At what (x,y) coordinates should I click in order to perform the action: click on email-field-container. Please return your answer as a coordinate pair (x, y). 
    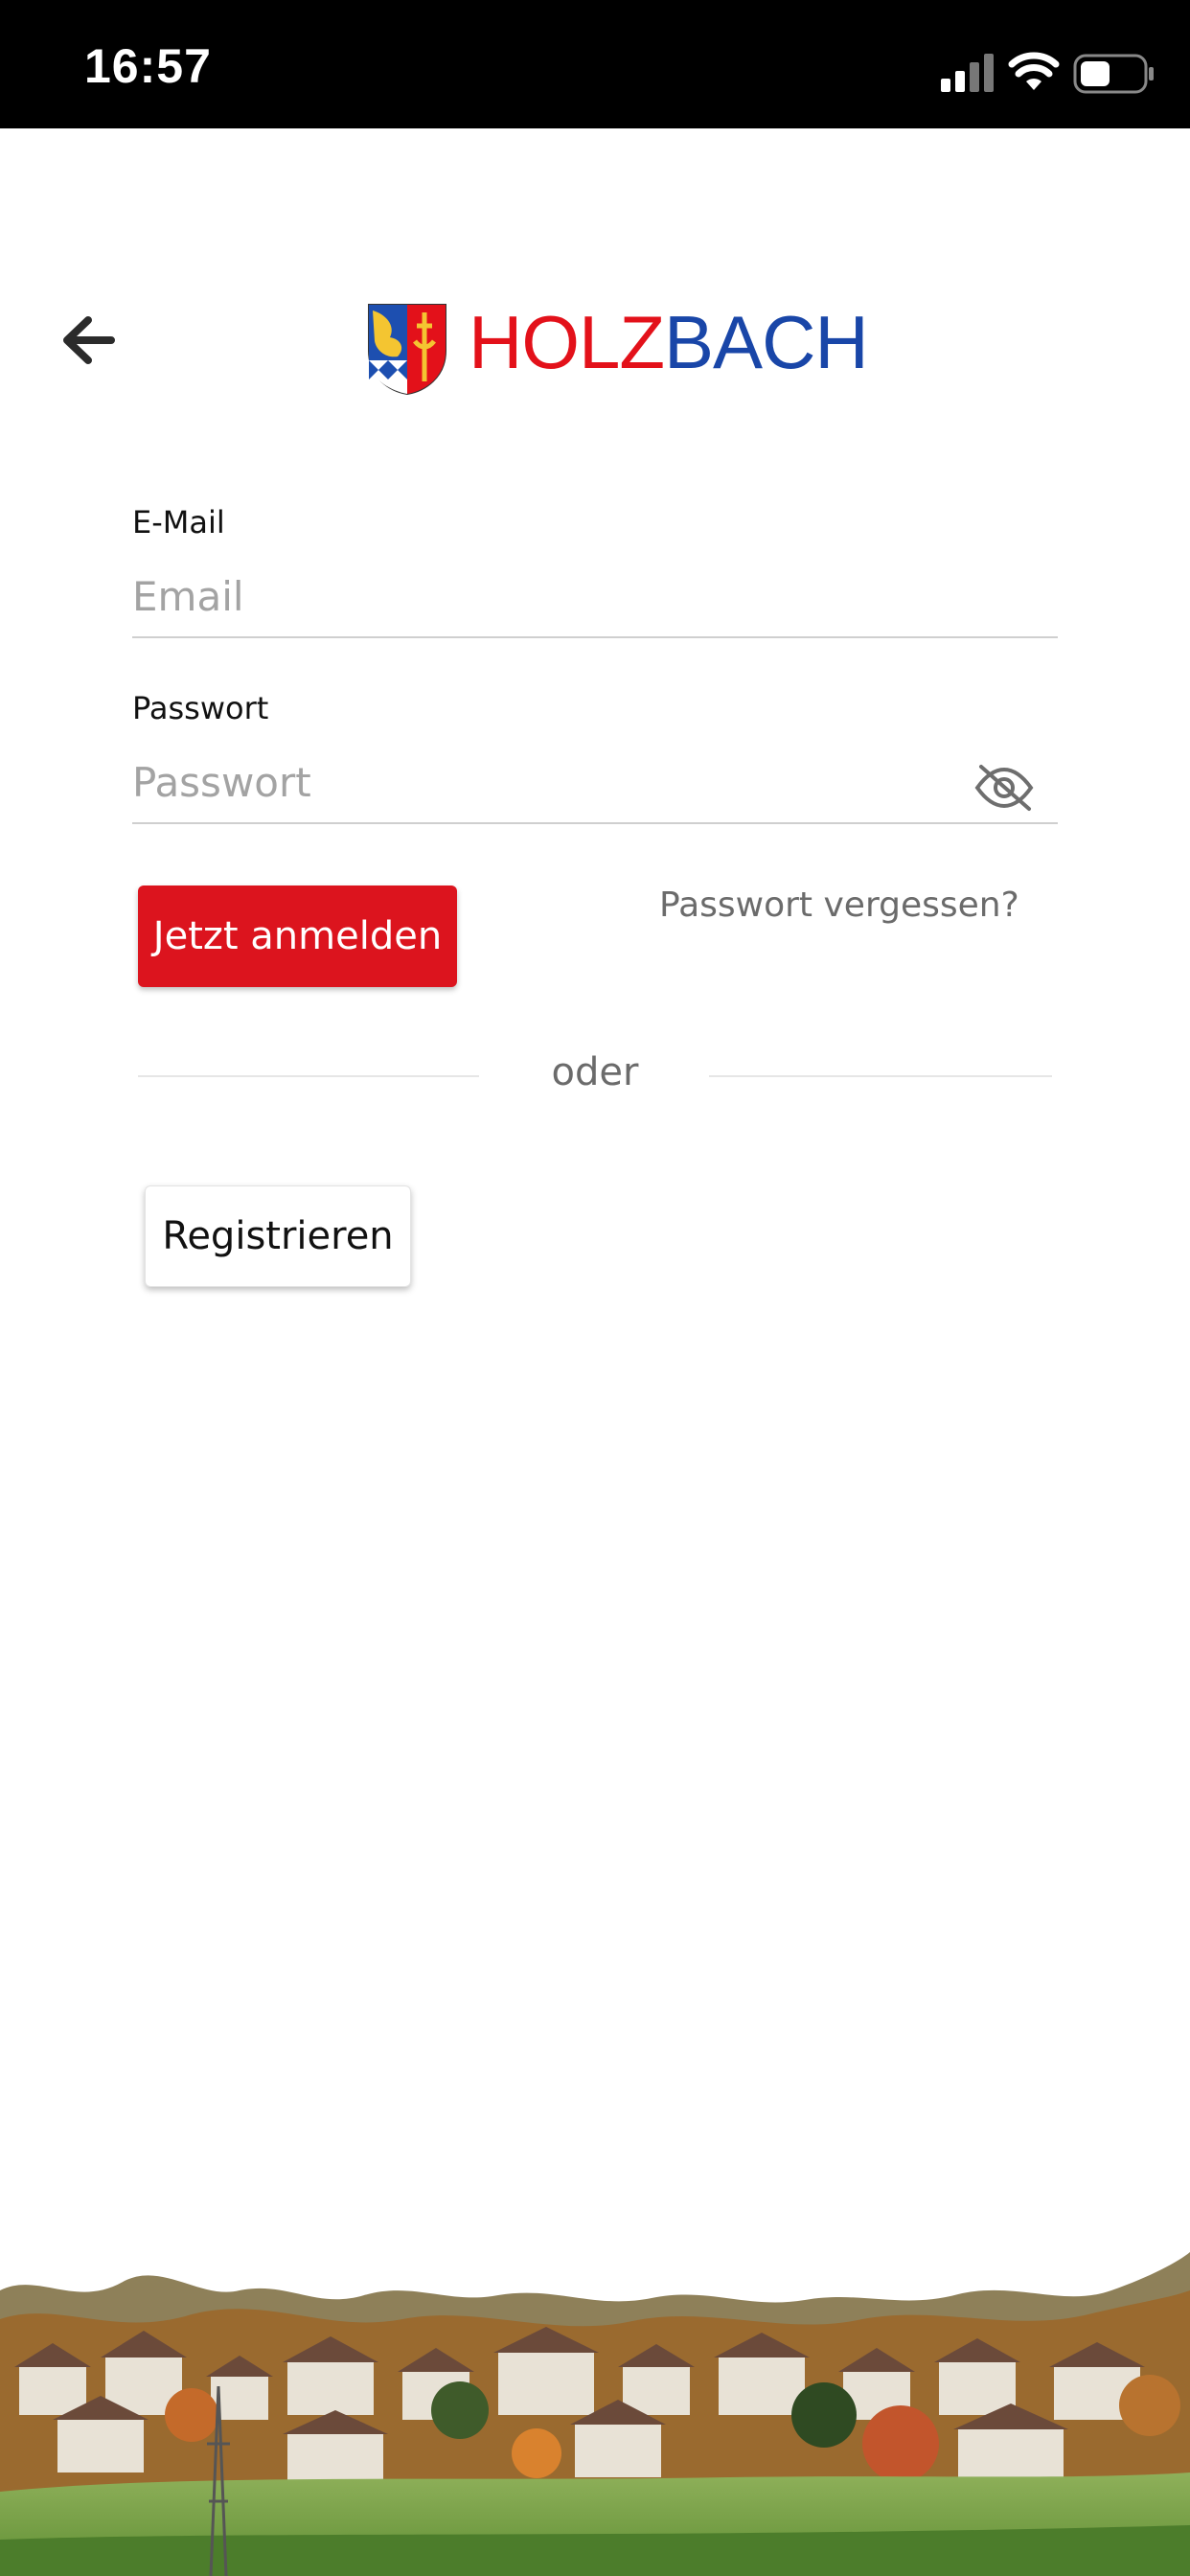
    Looking at the image, I should click on (595, 599).